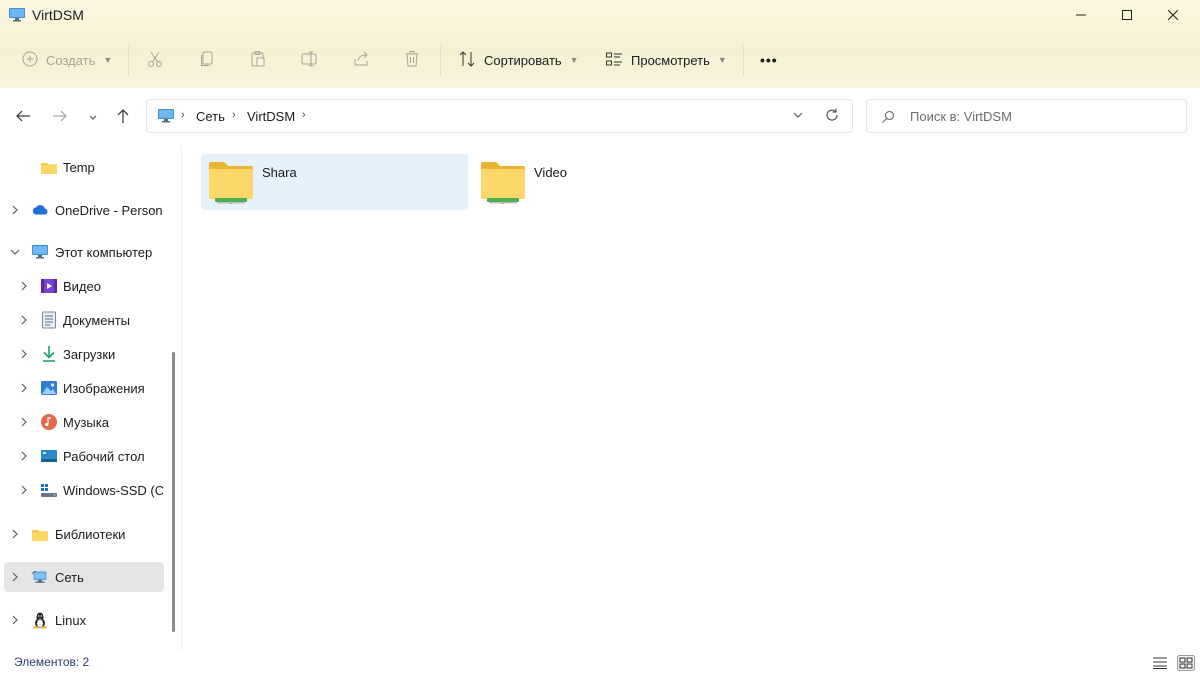 The width and height of the screenshot is (1200, 675). I want to click on details-view-icon, so click(1160, 664).